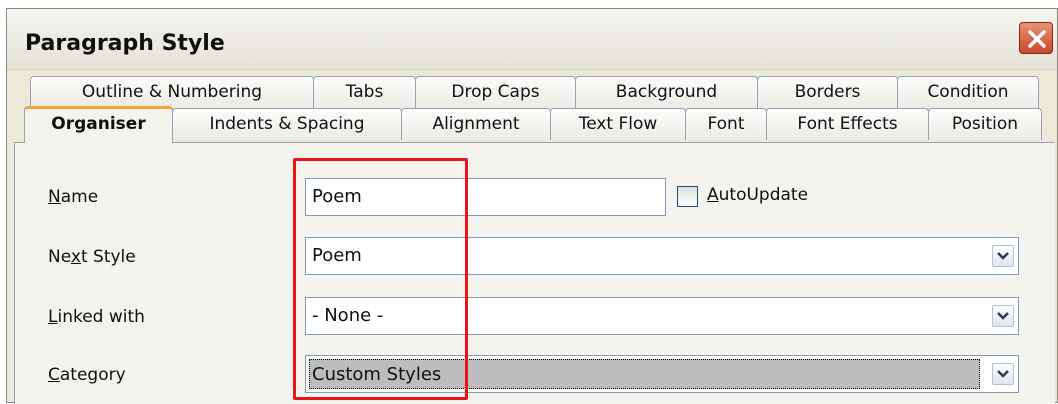 This screenshot has width=1058, height=404. What do you see at coordinates (92, 257) in the screenshot?
I see `next-style-label: Next Style` at bounding box center [92, 257].